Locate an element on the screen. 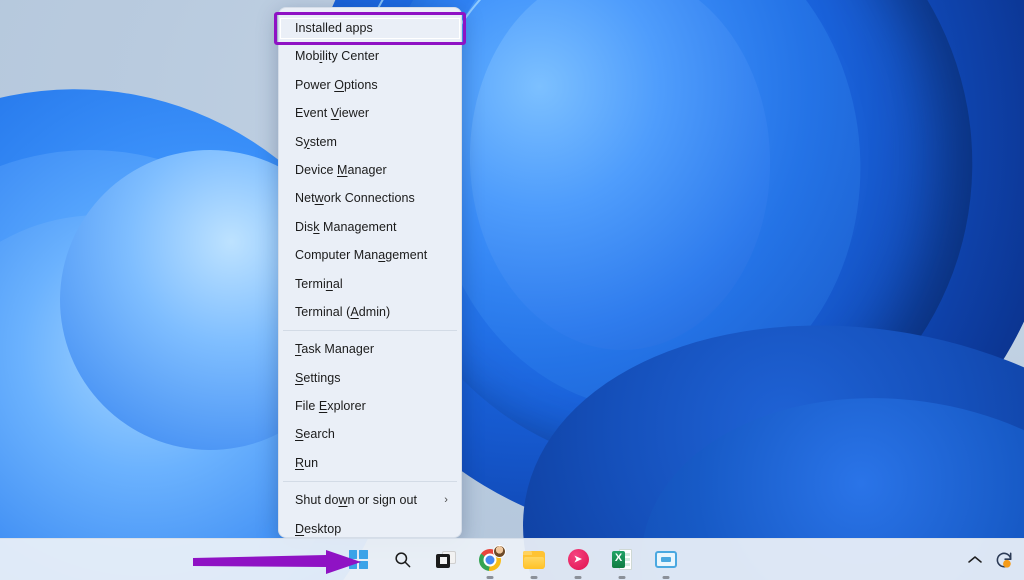 The height and width of the screenshot is (580, 1024). sticky-notes-logo-icon is located at coordinates (666, 559).